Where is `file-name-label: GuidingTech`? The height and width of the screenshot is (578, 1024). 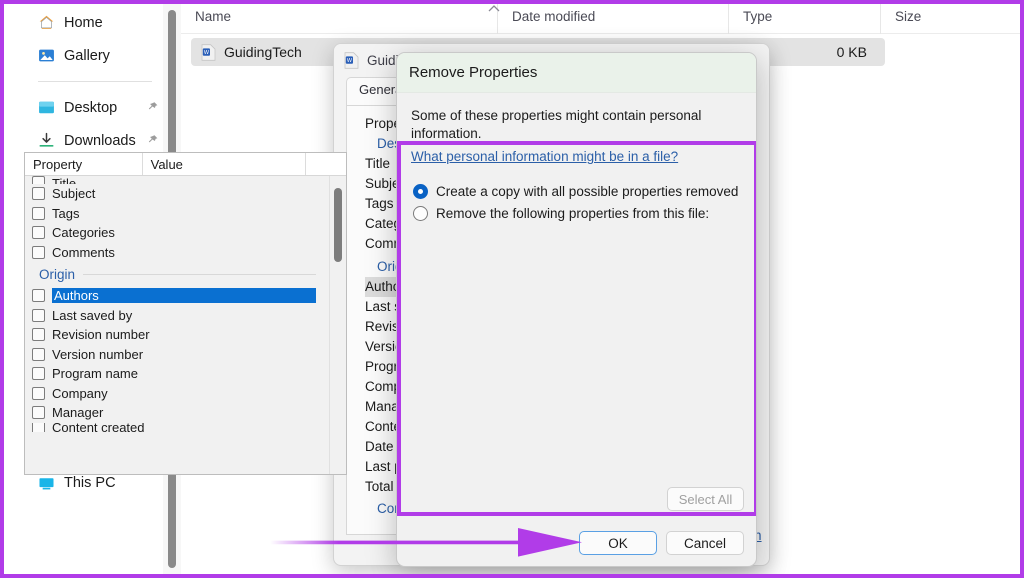 file-name-label: GuidingTech is located at coordinates (263, 52).